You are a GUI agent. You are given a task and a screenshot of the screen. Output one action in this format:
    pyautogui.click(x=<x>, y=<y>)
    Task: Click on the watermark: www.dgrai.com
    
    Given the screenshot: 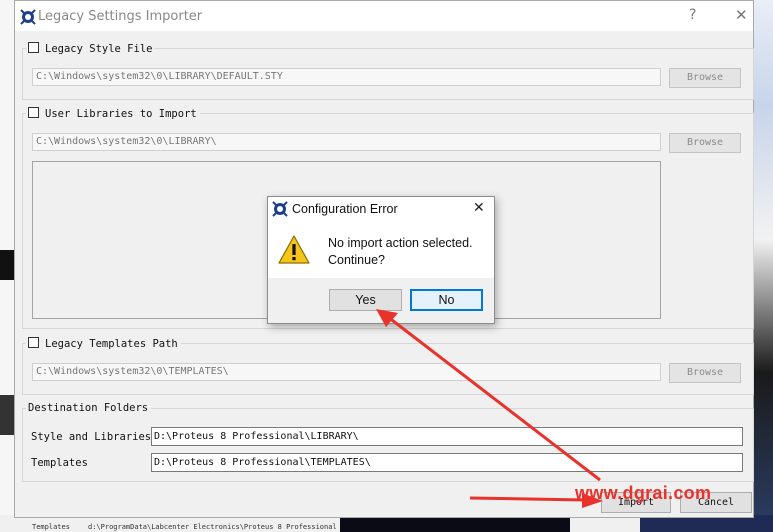 What is the action you would take?
    pyautogui.click(x=643, y=493)
    